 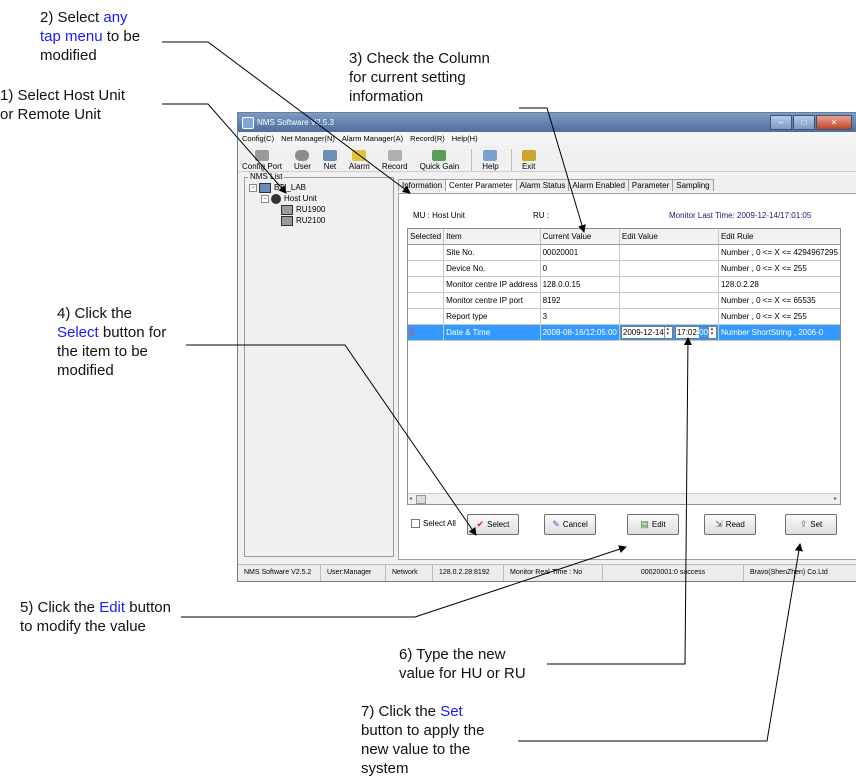 I want to click on record-button: Record, so click(x=395, y=160).